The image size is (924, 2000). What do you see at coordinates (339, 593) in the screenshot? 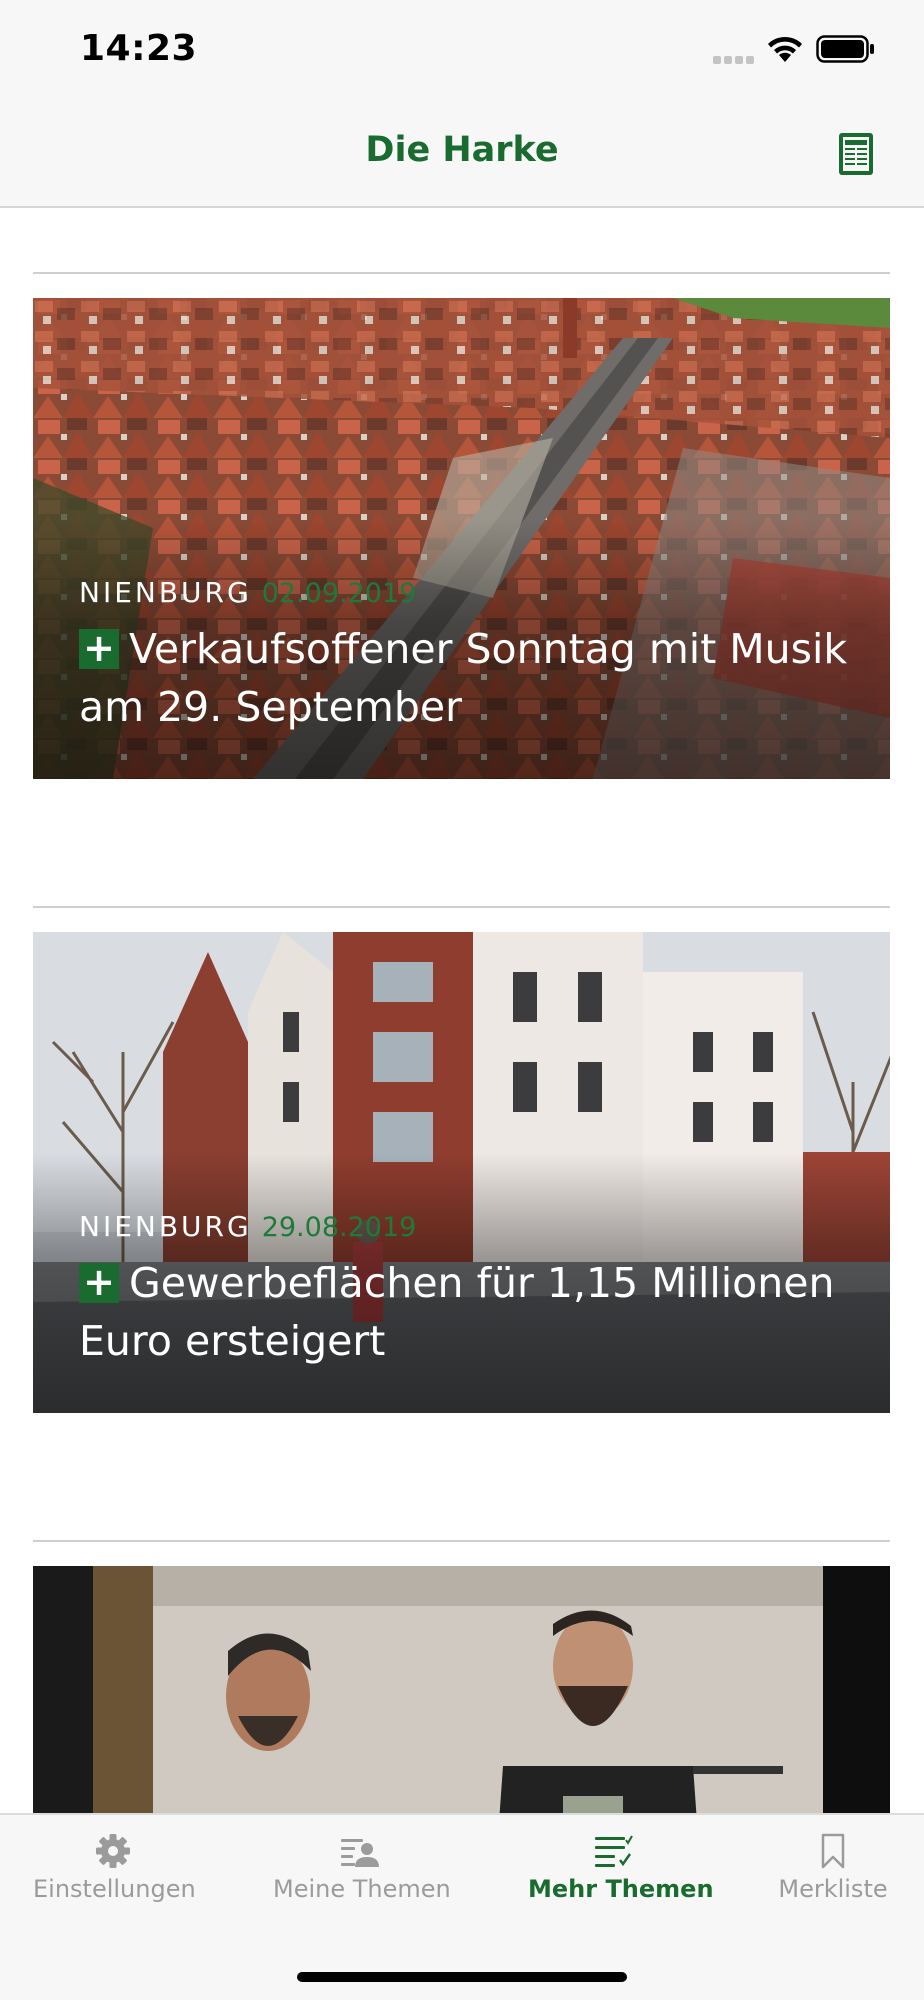
I see `article-date: 02.09.2019` at bounding box center [339, 593].